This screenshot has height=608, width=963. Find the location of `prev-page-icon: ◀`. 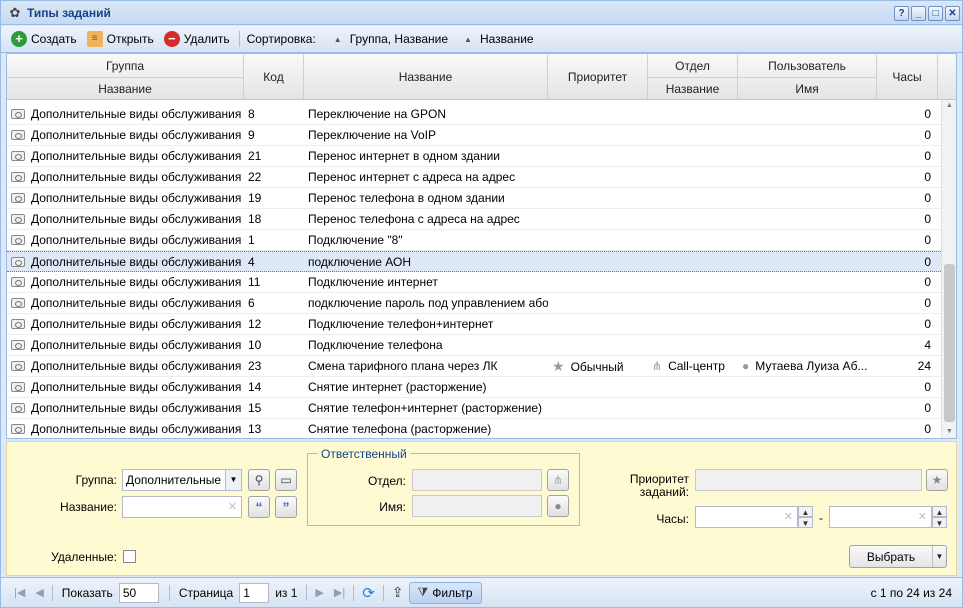

prev-page-icon: ◀ is located at coordinates (39, 592).